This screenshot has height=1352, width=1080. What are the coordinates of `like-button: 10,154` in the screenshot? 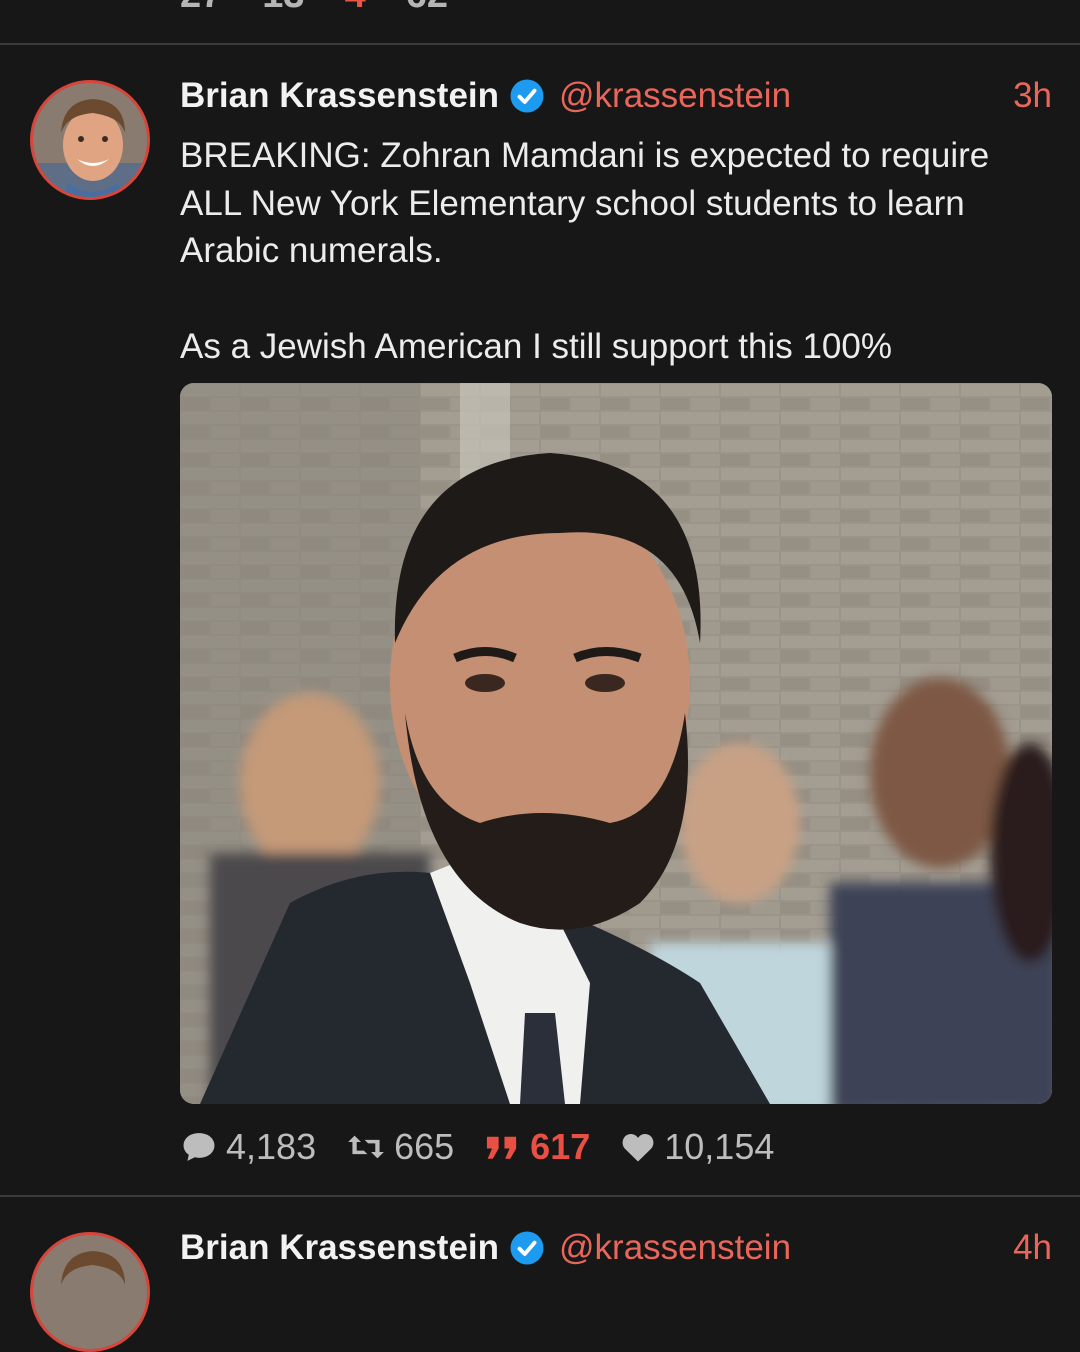 It's located at (697, 1147).